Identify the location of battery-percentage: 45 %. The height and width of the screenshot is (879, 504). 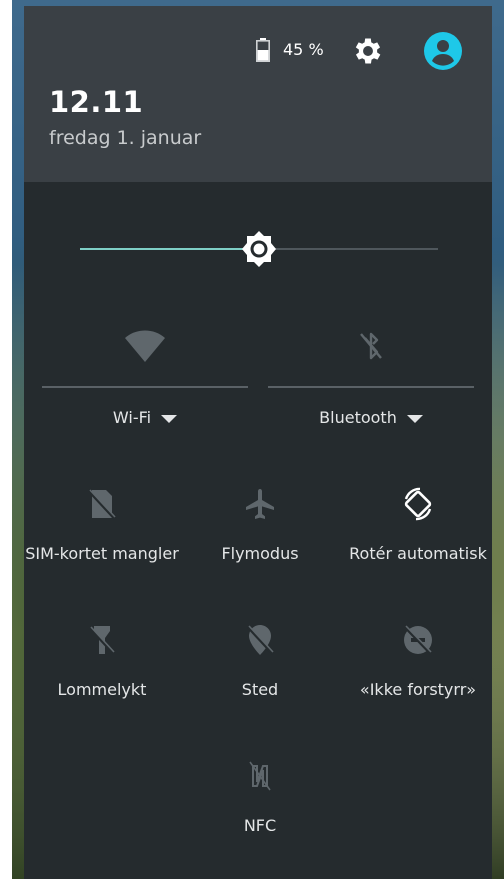
(303, 49).